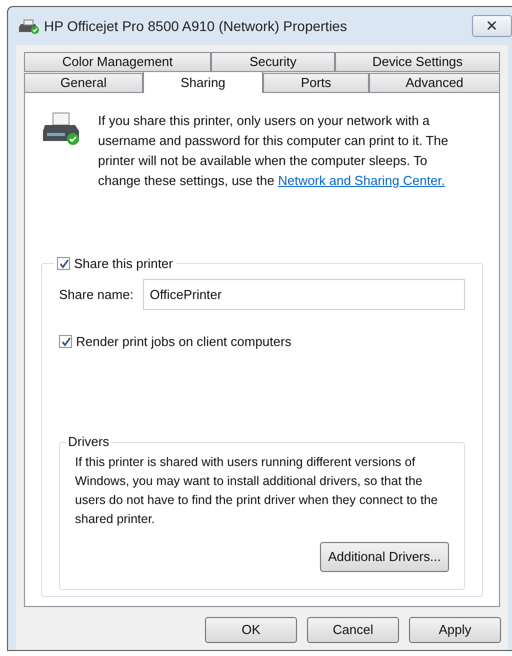 Image resolution: width=512 pixels, height=656 pixels. What do you see at coordinates (417, 62) in the screenshot?
I see `tab: Device Settings` at bounding box center [417, 62].